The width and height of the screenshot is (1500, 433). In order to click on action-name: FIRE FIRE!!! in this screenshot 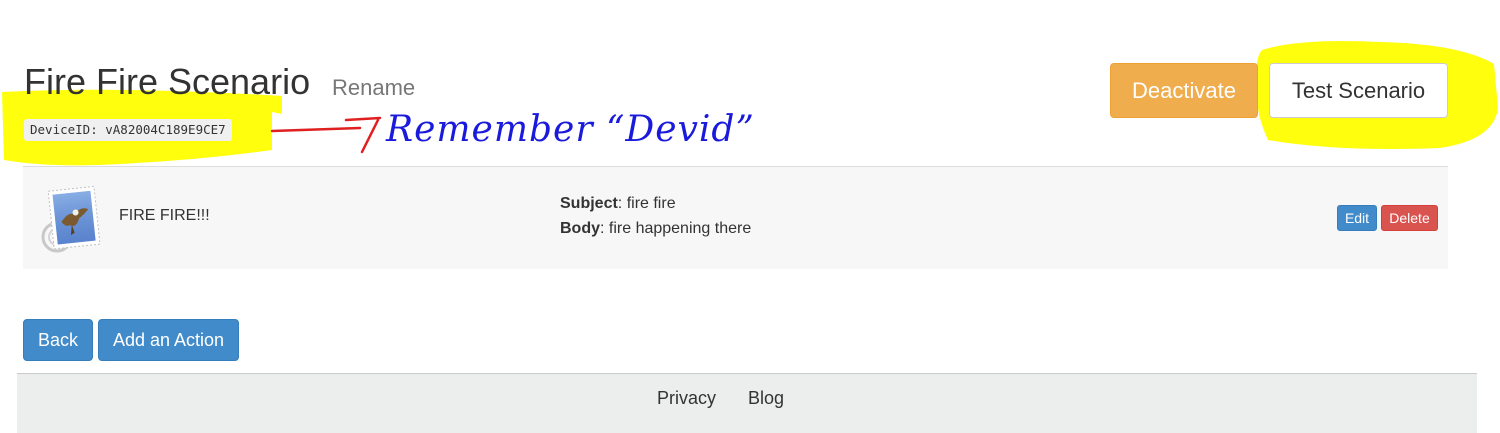, I will do `click(164, 215)`.